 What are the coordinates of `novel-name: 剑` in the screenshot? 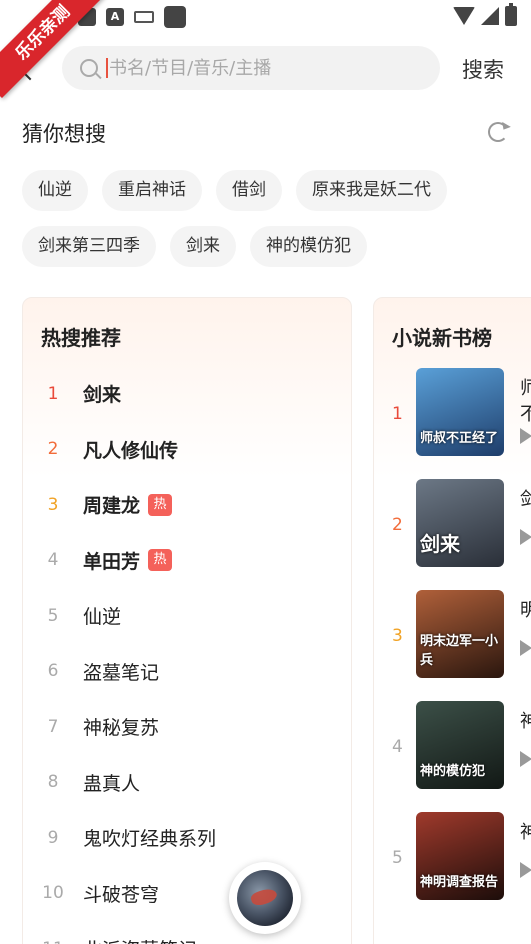 It's located at (525, 498).